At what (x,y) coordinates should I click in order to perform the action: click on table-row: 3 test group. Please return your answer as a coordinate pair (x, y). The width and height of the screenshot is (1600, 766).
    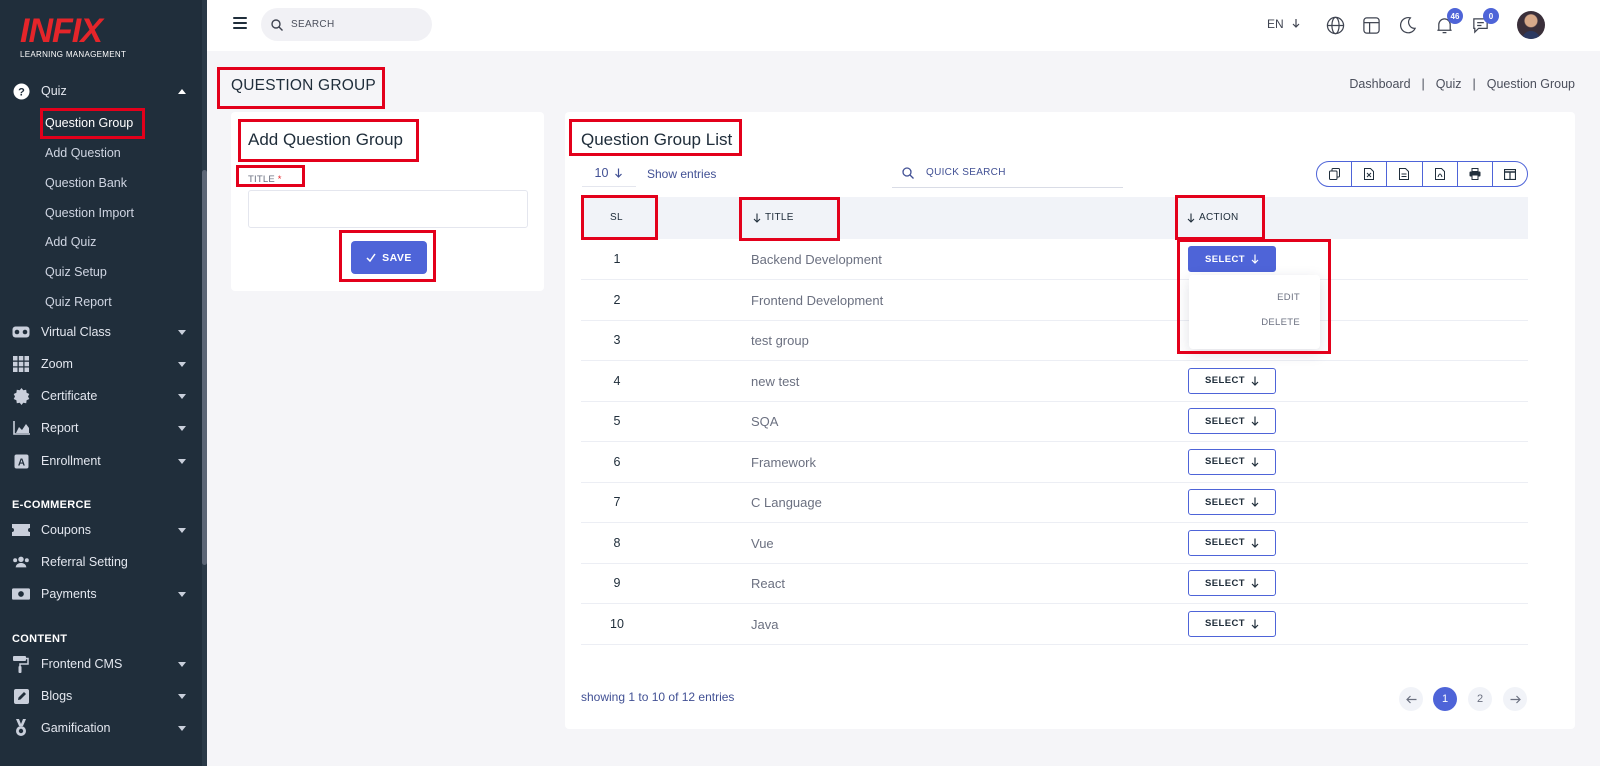
    Looking at the image, I should click on (1054, 340).